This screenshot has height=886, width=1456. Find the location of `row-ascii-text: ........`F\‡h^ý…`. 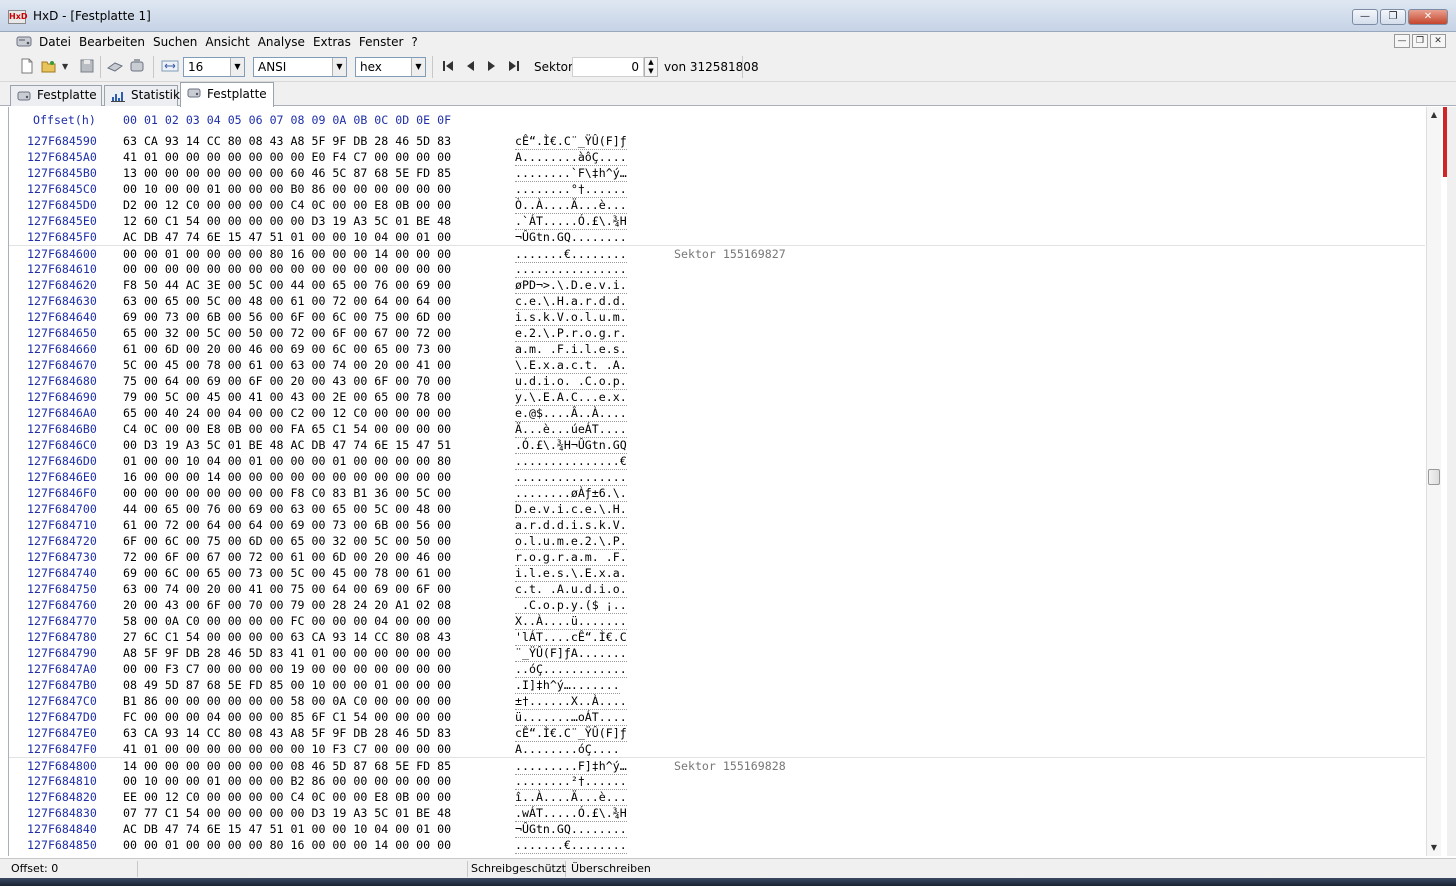

row-ascii-text: ........`F\‡h^ý… is located at coordinates (571, 173).